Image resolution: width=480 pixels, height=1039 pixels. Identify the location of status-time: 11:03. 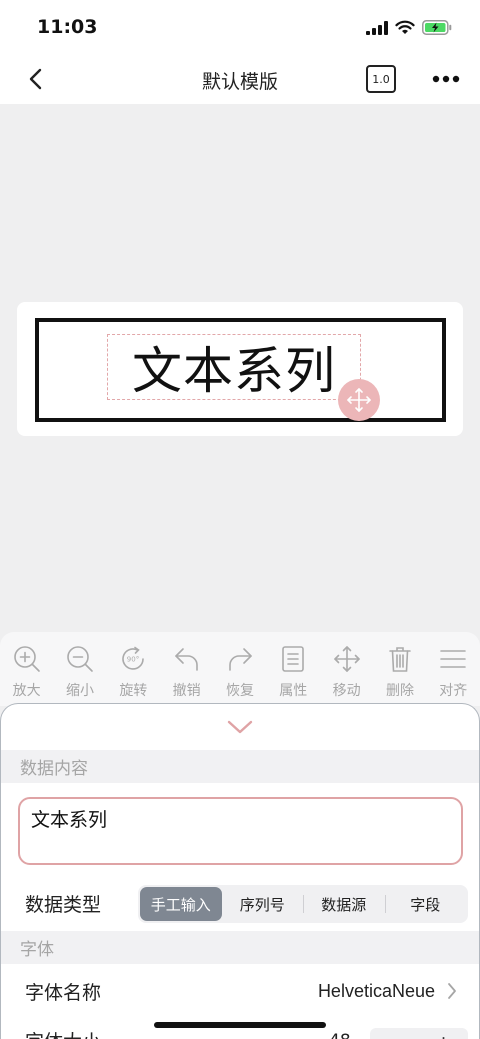
(67, 27).